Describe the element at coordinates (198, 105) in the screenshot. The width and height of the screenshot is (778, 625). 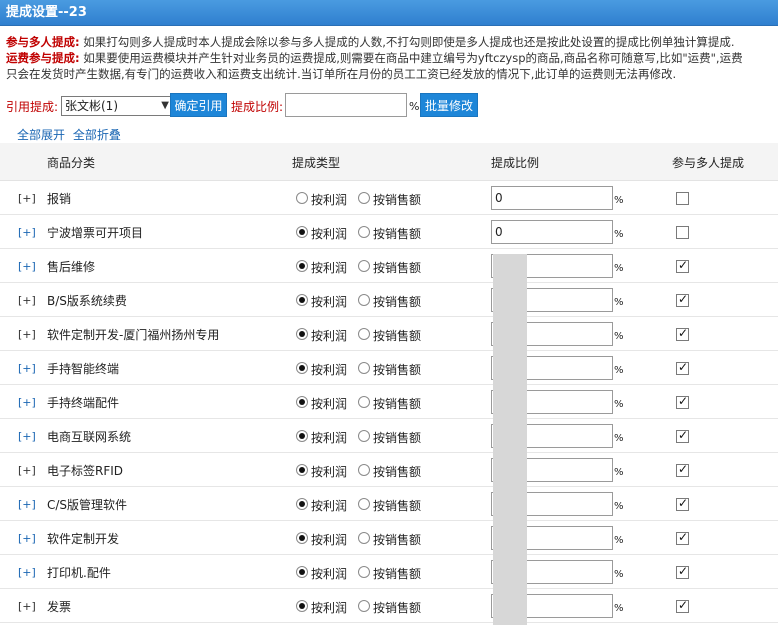
I see `confirm-reference-button: 确定引用` at that location.